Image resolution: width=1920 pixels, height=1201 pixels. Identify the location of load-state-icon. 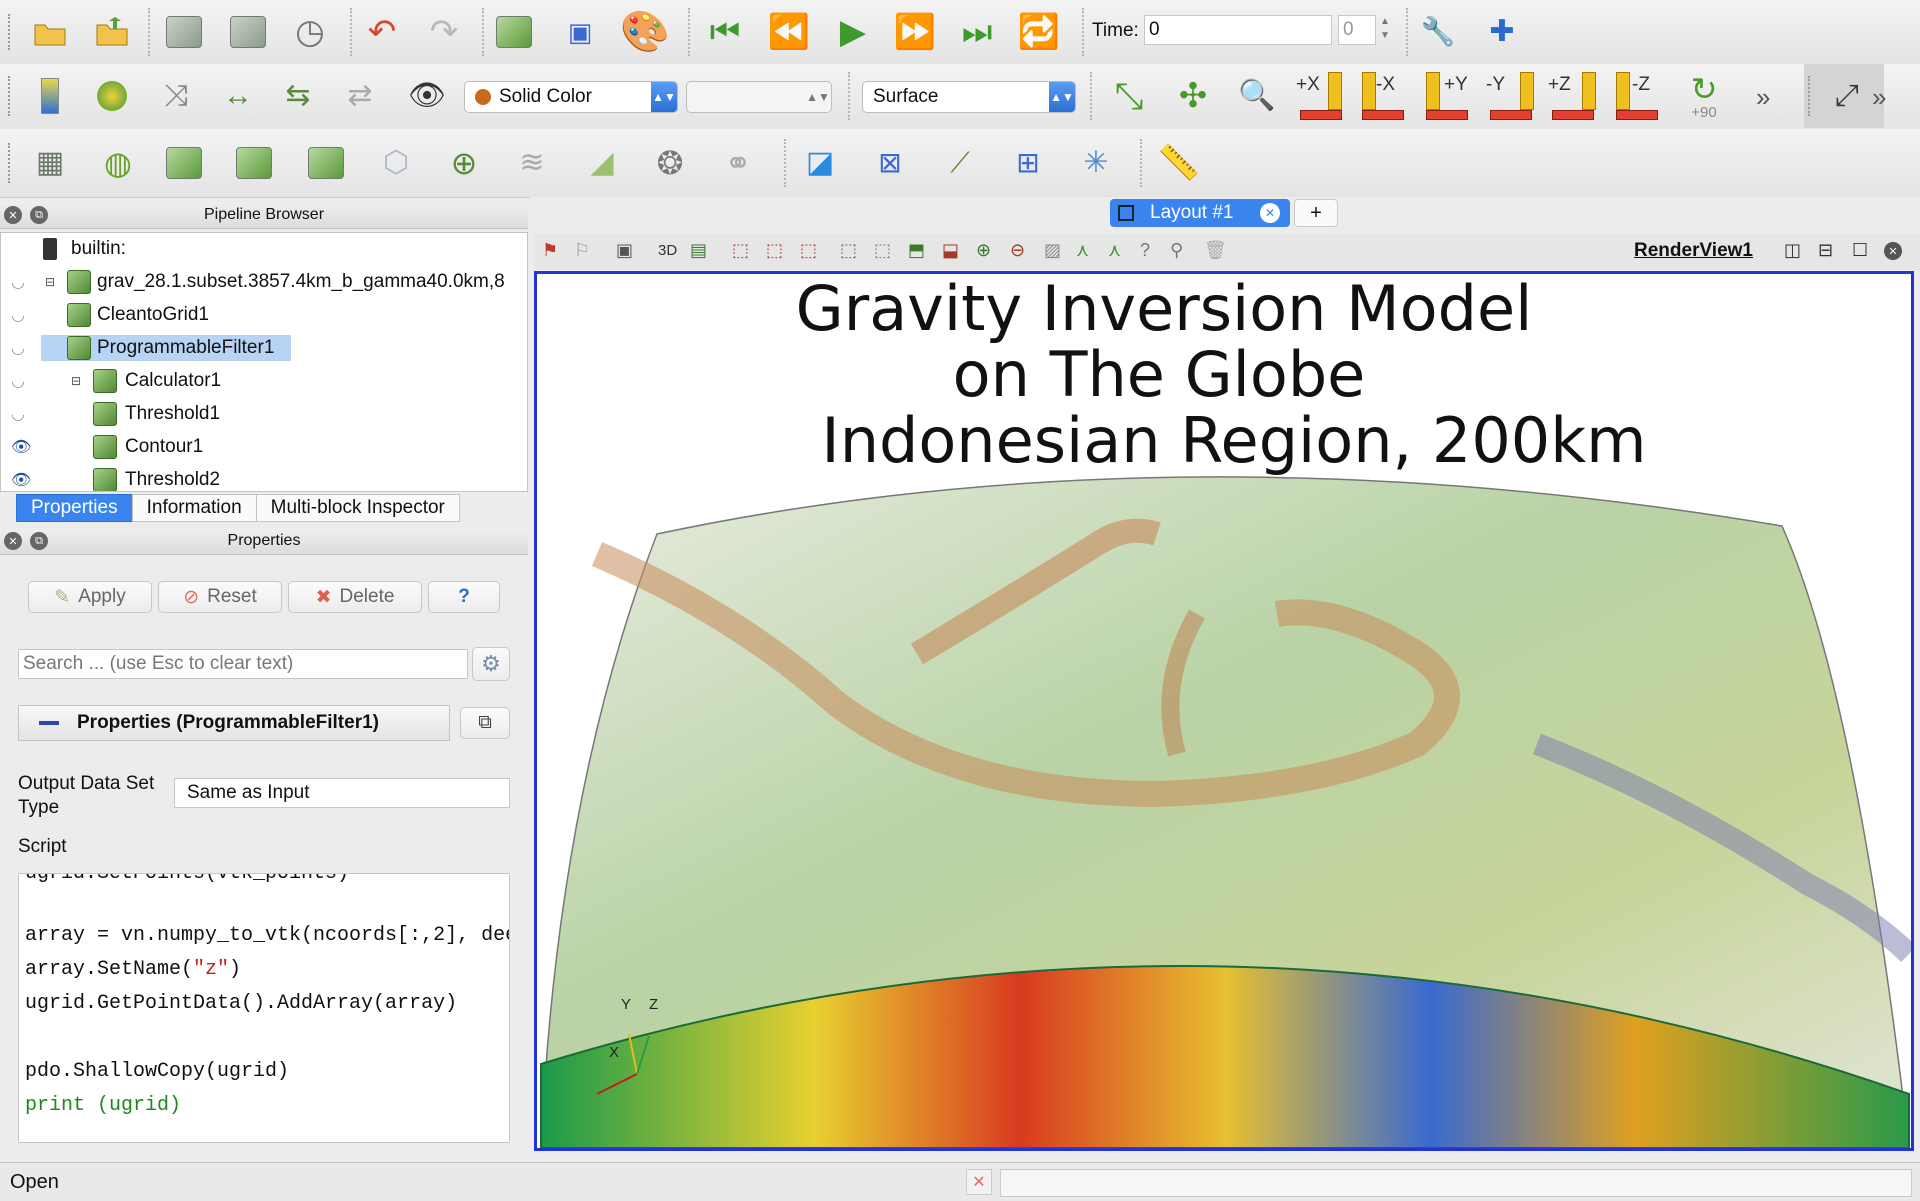
(112, 32).